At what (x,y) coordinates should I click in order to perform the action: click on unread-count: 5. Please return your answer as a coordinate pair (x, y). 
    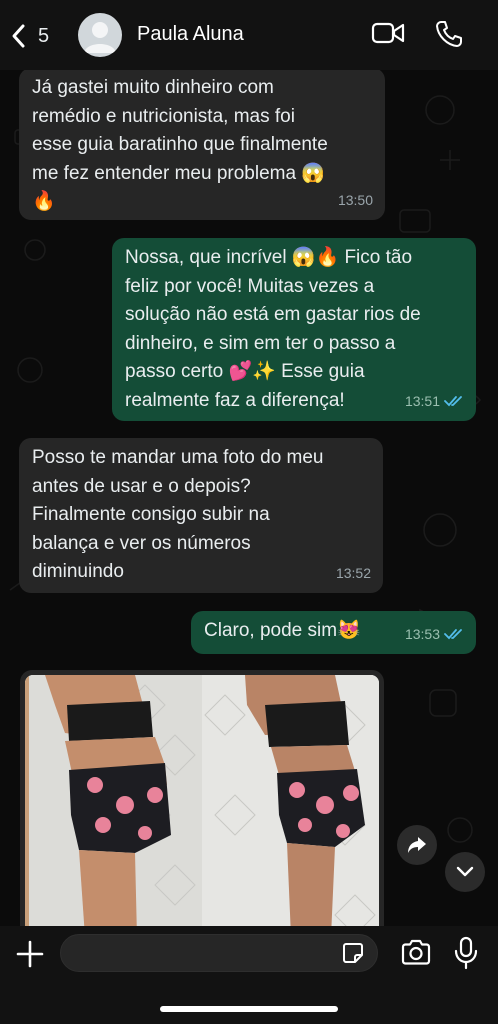
    Looking at the image, I should click on (44, 35).